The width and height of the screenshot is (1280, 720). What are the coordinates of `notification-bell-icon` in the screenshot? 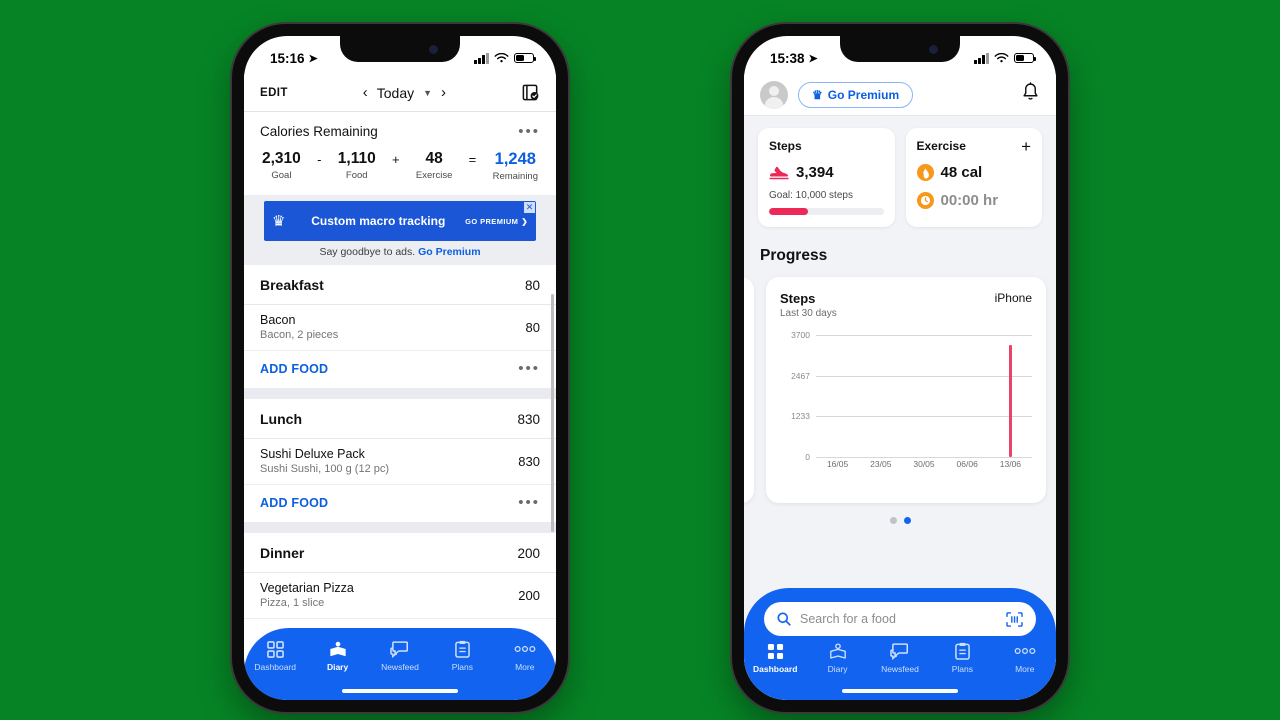 It's located at (1030, 94).